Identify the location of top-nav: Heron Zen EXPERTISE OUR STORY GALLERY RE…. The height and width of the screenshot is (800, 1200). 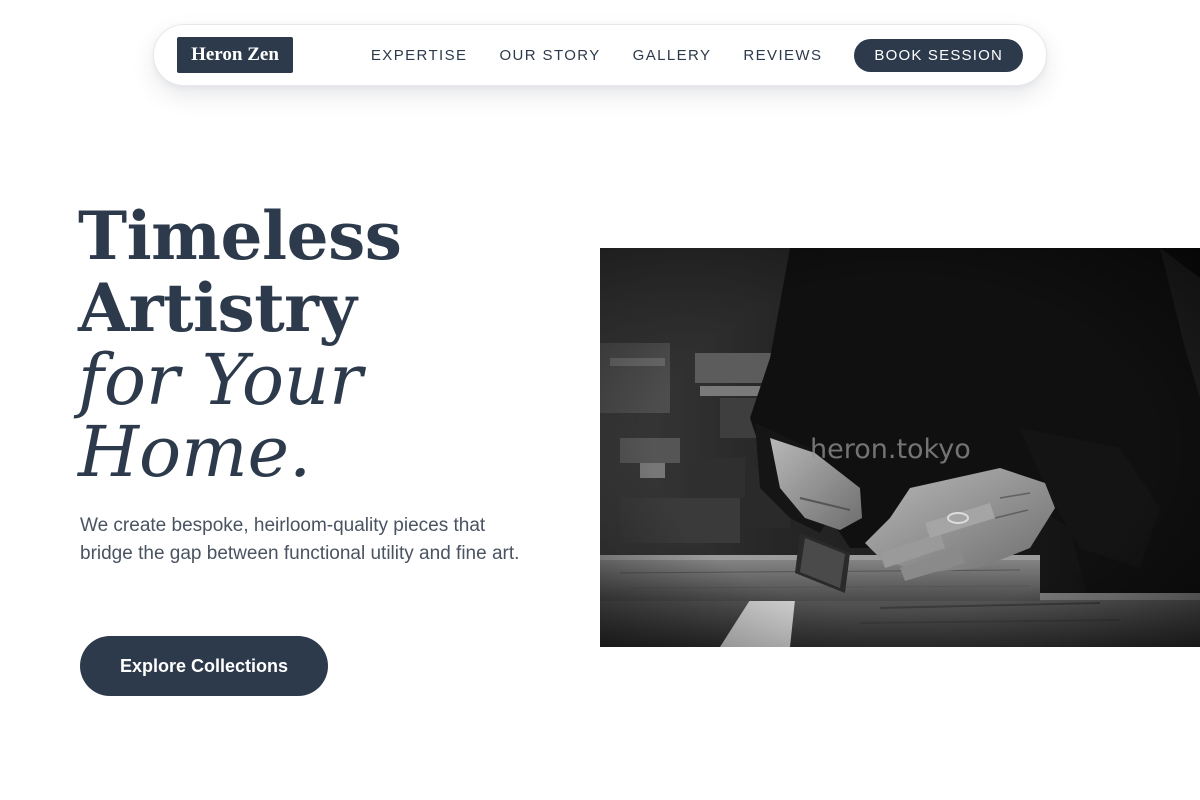
(600, 55).